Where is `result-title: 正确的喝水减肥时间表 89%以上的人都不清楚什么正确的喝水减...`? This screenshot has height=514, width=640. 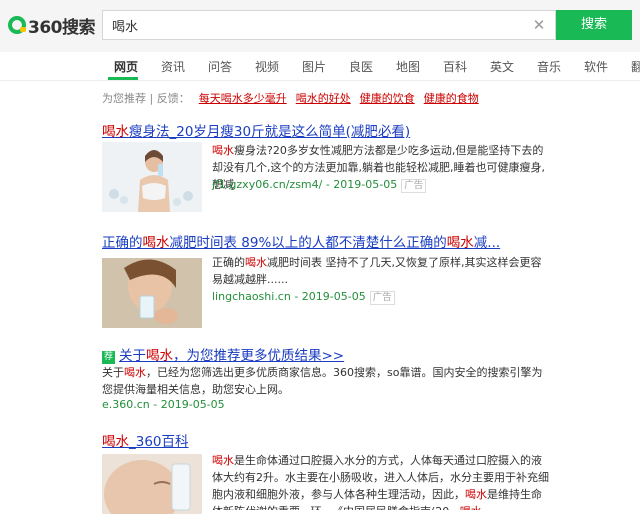 result-title: 正确的喝水减肥时间表 89%以上的人都不清楚什么正确的喝水减... is located at coordinates (301, 241).